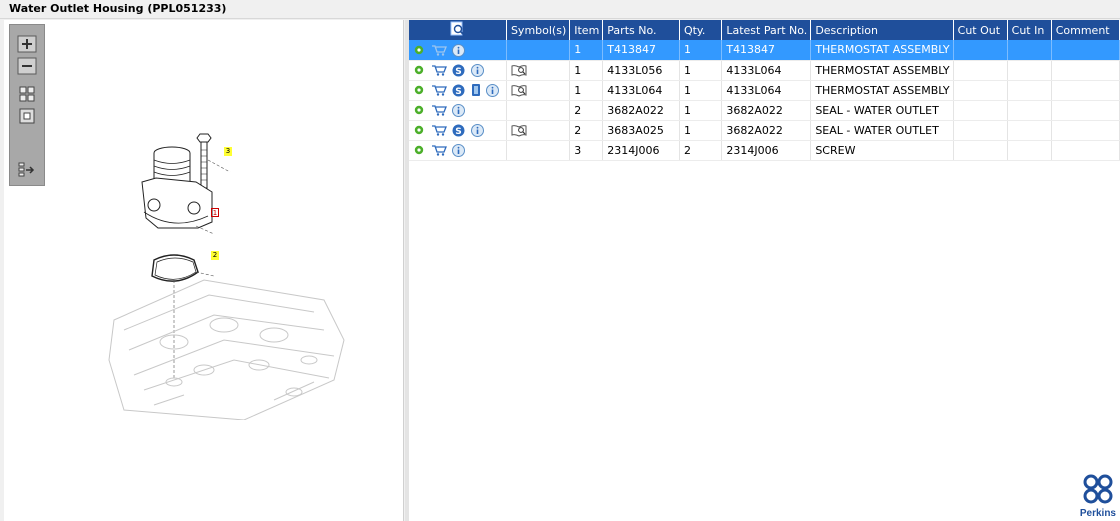  Describe the element at coordinates (882, 30) in the screenshot. I see `header-description: Description` at that location.